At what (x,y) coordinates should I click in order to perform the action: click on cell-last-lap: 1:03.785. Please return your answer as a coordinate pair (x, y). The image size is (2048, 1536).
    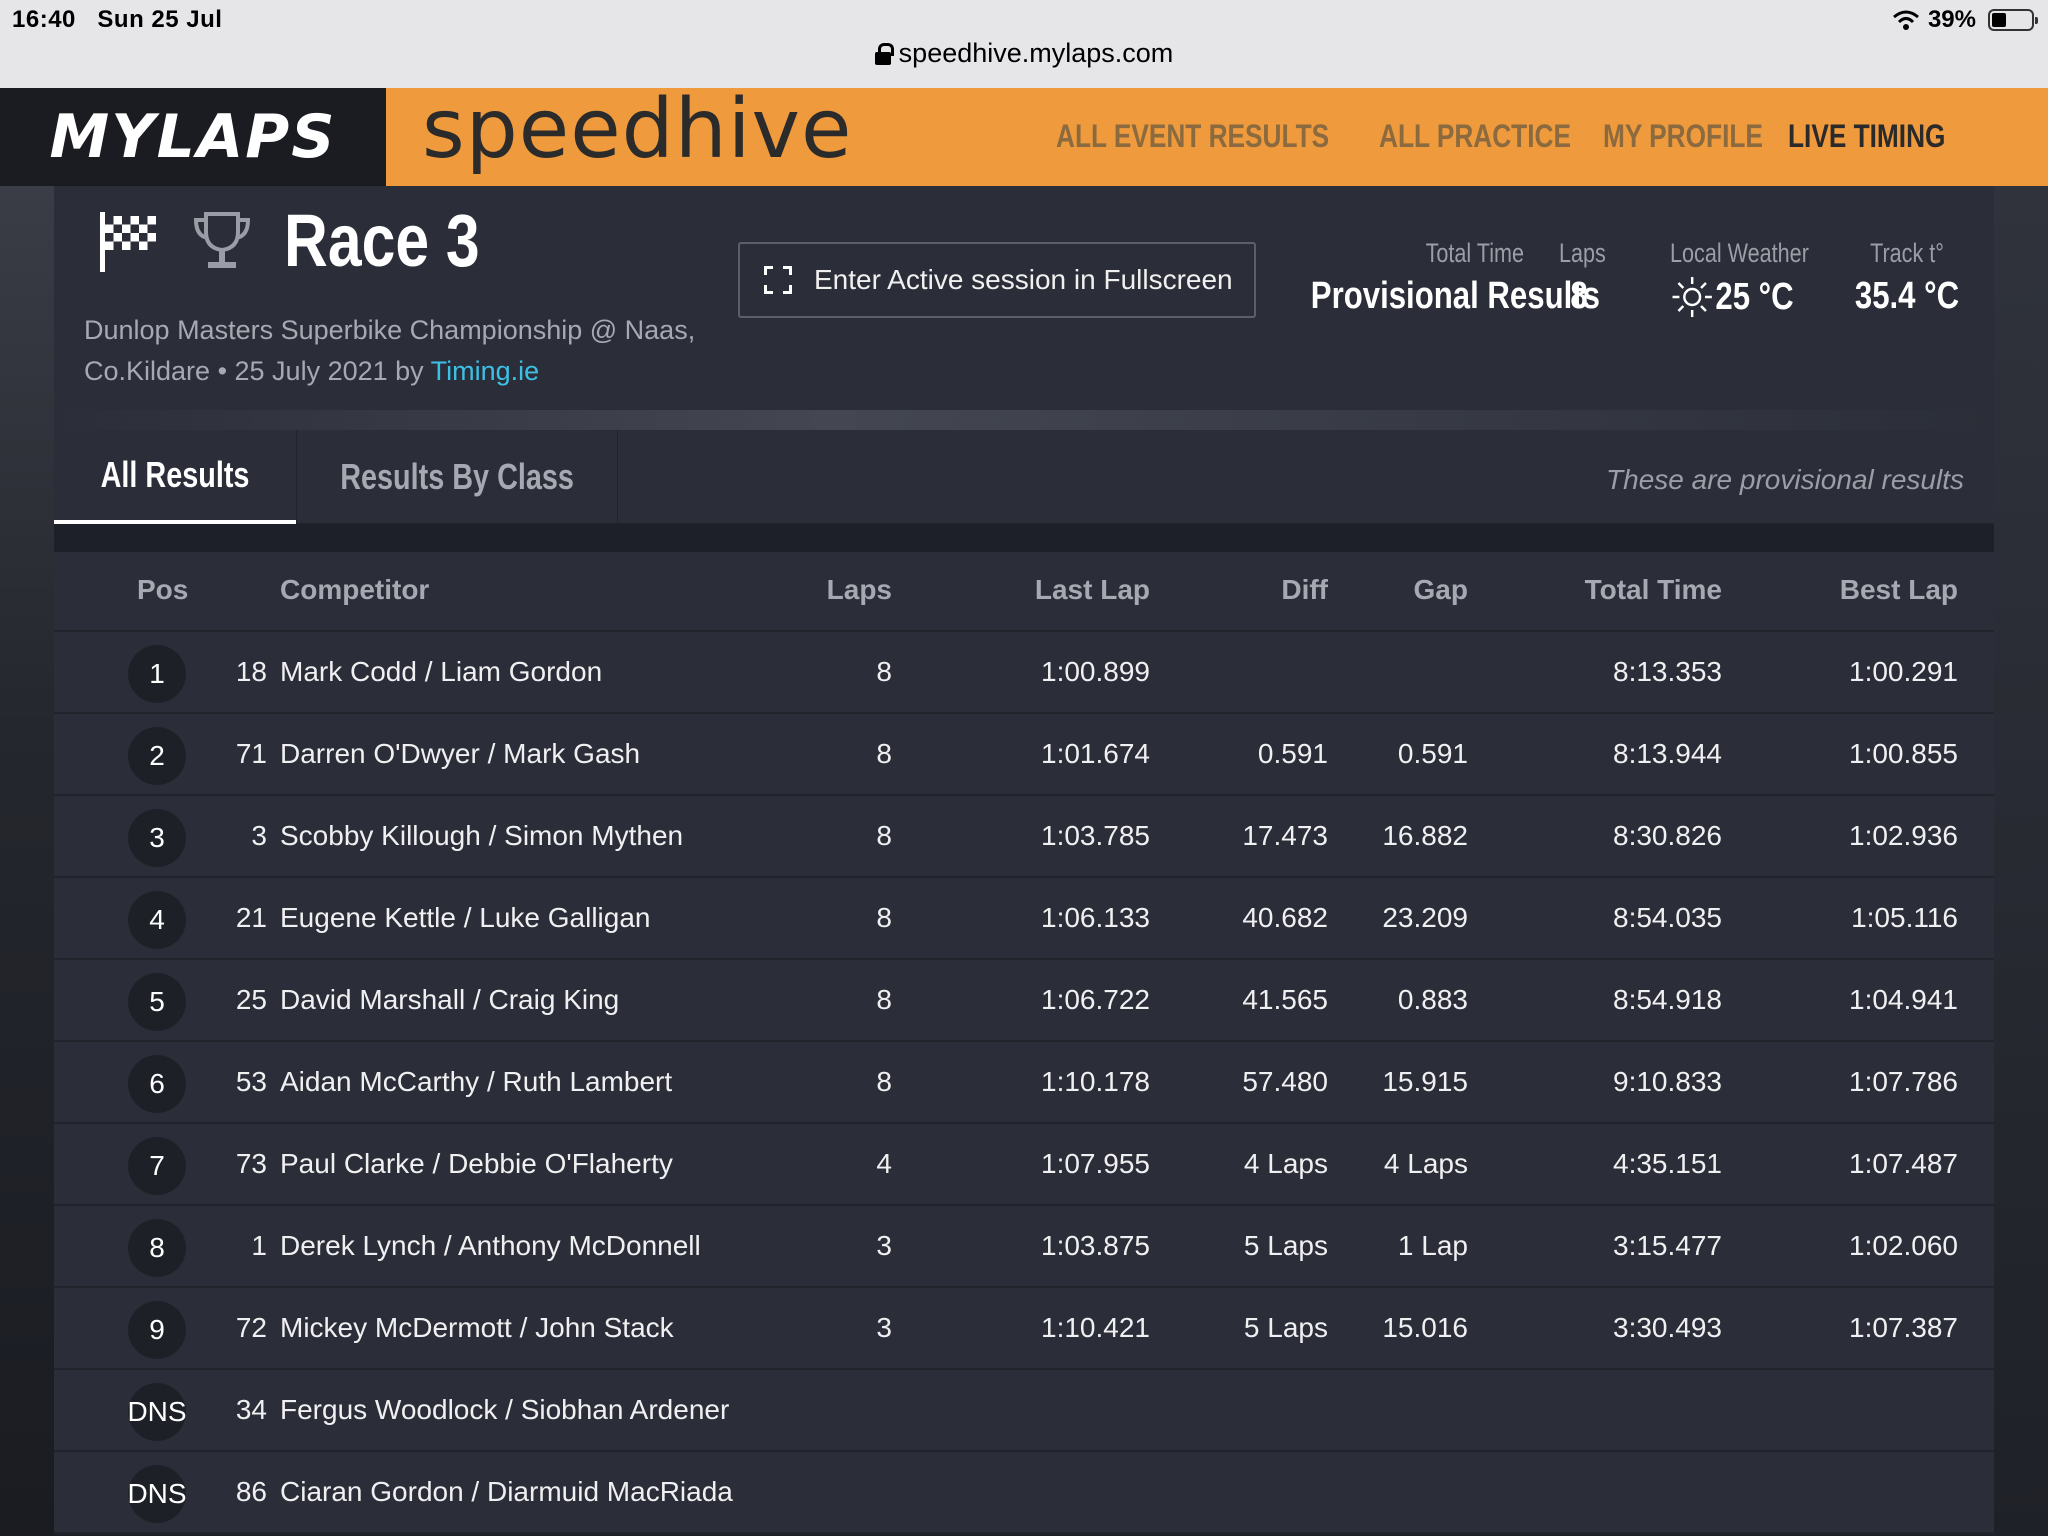
    Looking at the image, I should click on (1095, 835).